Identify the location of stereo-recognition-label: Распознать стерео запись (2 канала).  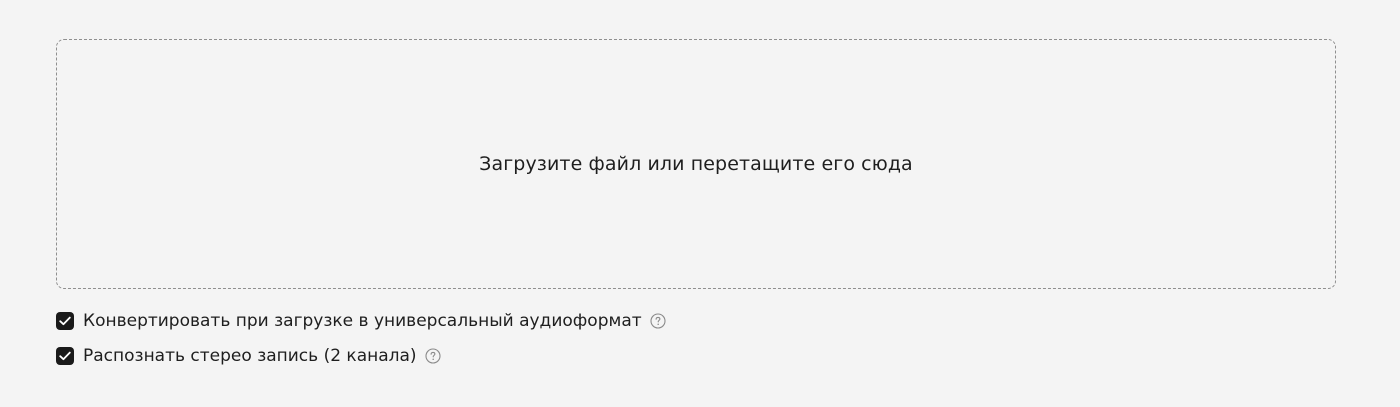
(250, 356).